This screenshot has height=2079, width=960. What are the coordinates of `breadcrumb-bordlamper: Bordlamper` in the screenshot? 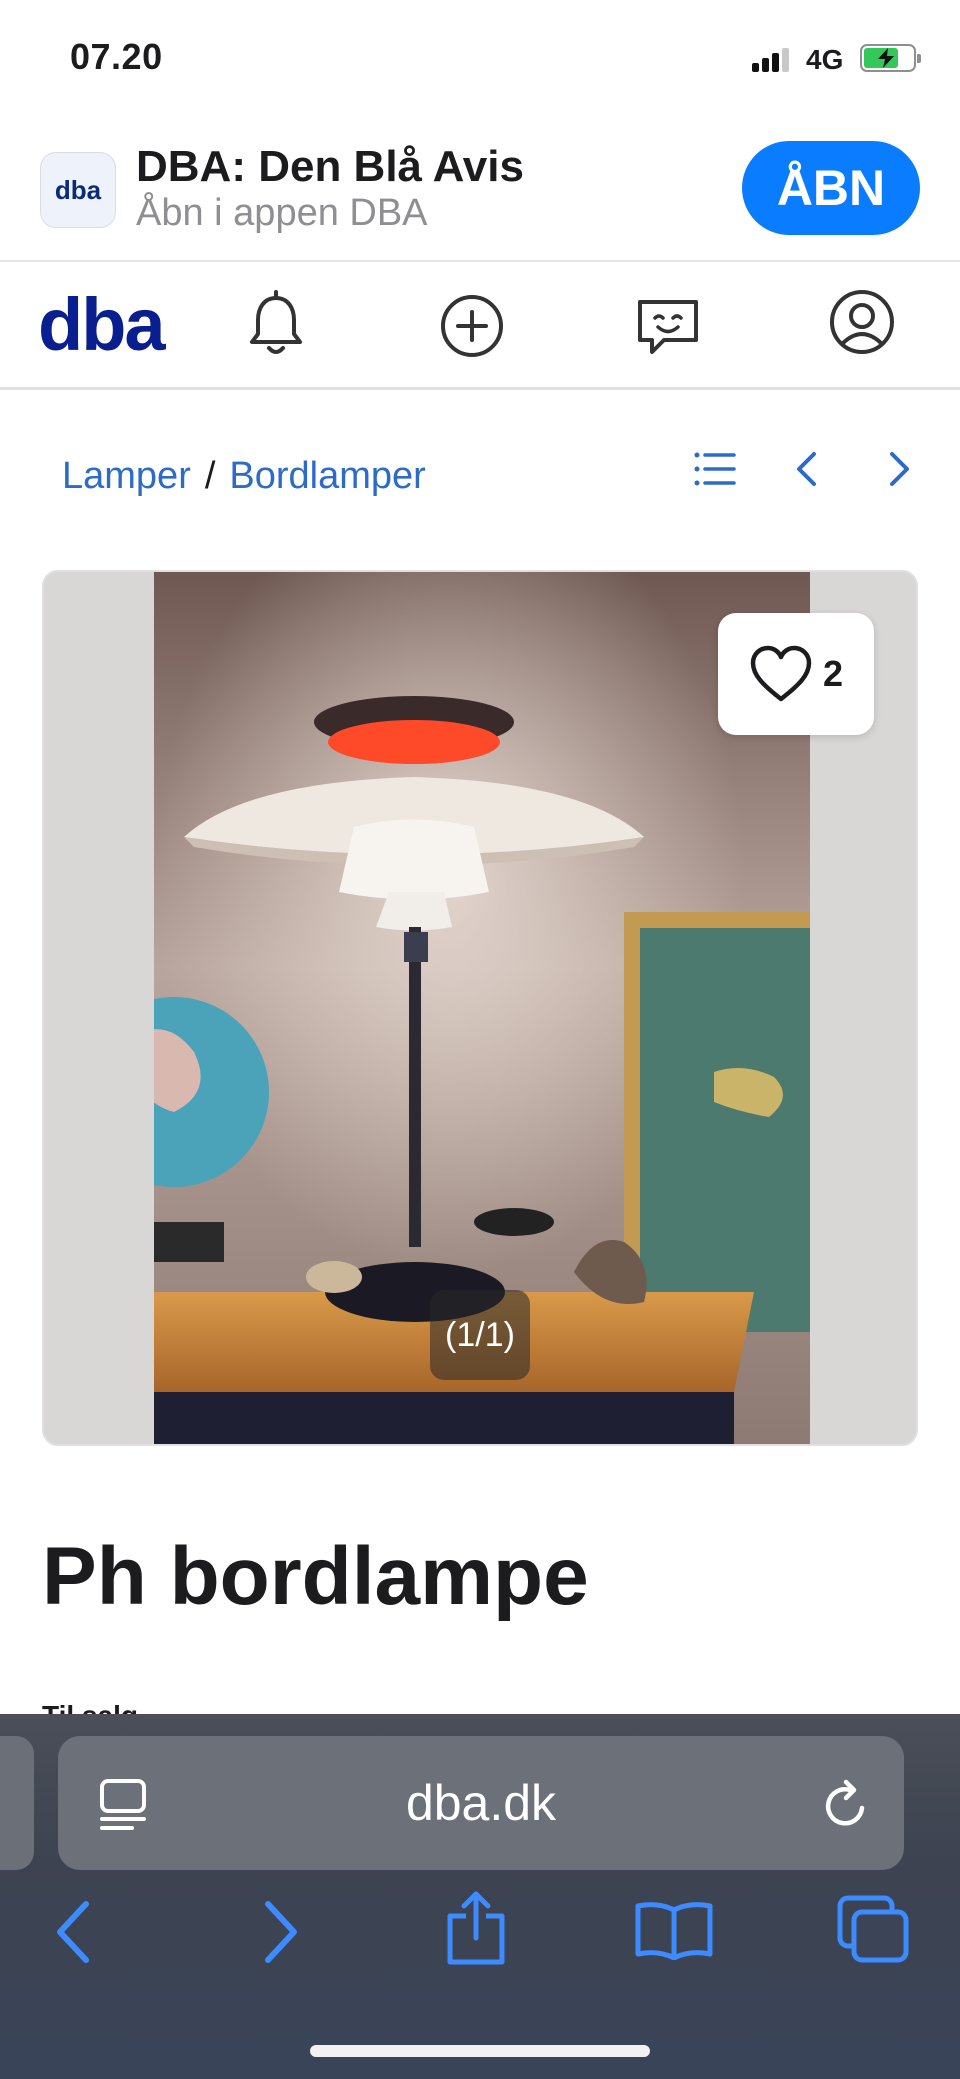 It's located at (327, 476).